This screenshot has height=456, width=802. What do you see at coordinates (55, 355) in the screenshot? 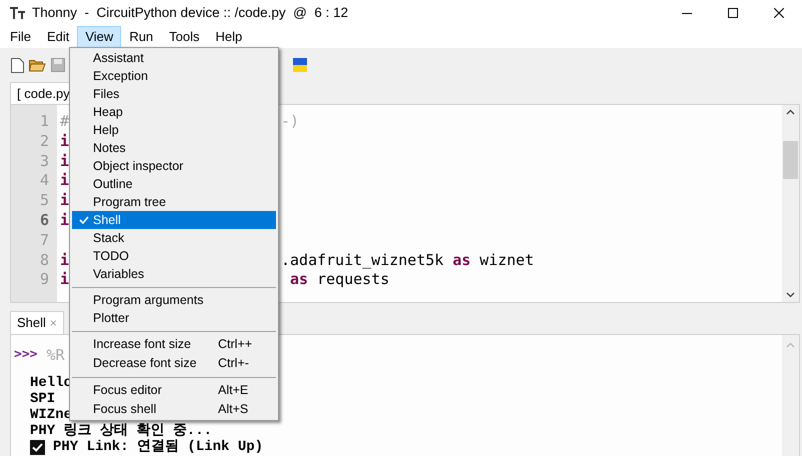
I see `shell-command: %R` at bounding box center [55, 355].